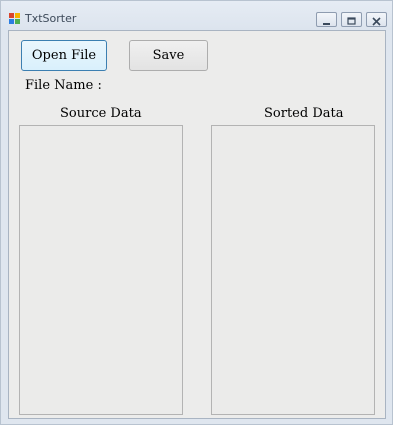 The width and height of the screenshot is (393, 425). I want to click on close-button, so click(376, 19).